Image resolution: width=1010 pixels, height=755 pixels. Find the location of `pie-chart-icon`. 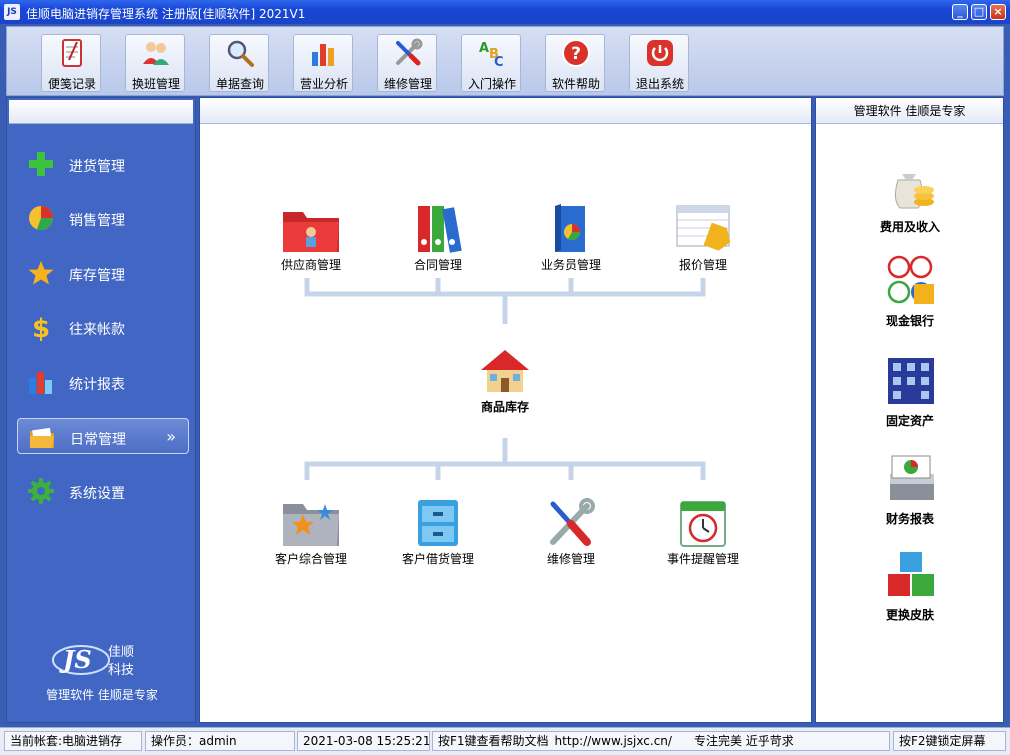

pie-chart-icon is located at coordinates (41, 218).